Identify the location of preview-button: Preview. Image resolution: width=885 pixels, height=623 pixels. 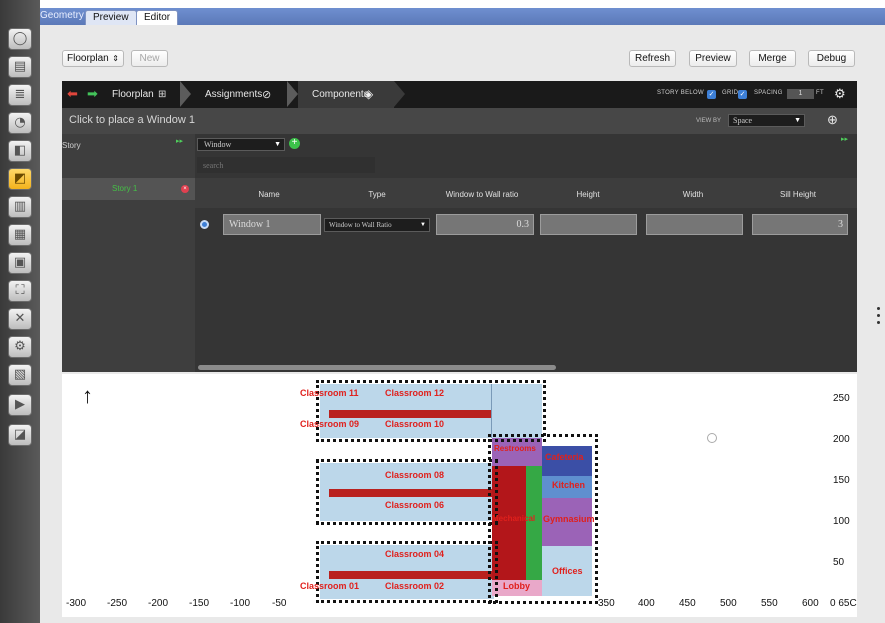
(713, 58).